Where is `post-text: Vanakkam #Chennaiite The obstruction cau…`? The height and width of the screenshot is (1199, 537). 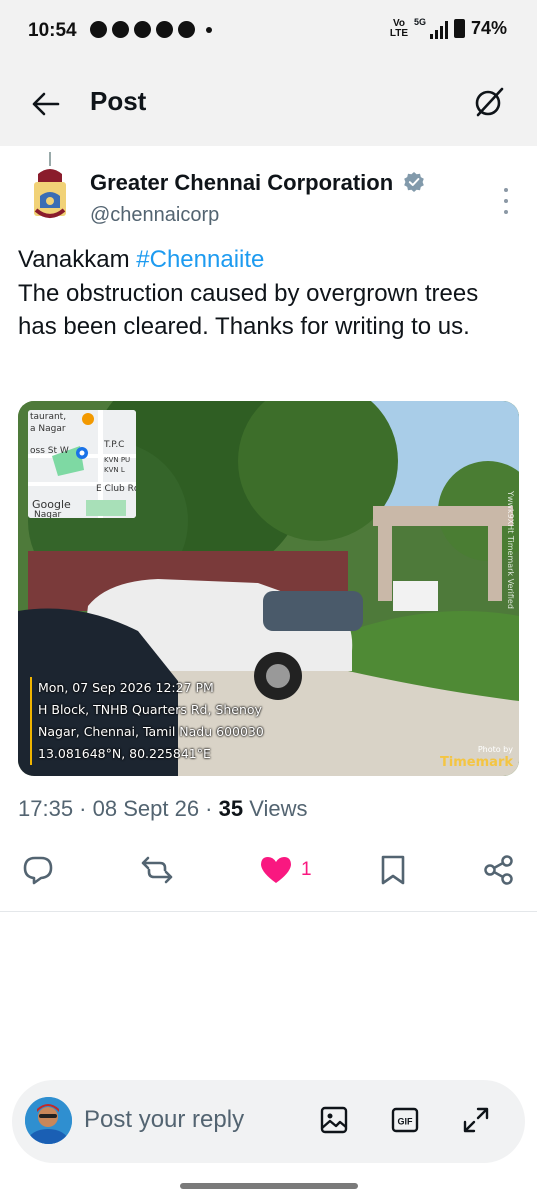
post-text: Vanakkam #Chennaiite The obstruction cau… is located at coordinates (268, 293).